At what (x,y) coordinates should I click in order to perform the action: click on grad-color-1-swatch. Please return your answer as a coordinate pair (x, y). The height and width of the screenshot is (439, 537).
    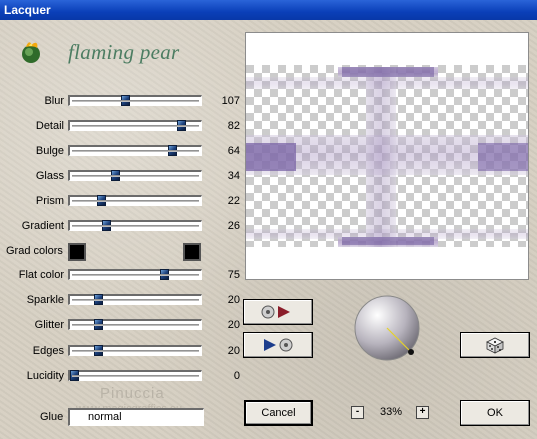
    Looking at the image, I should click on (77, 252).